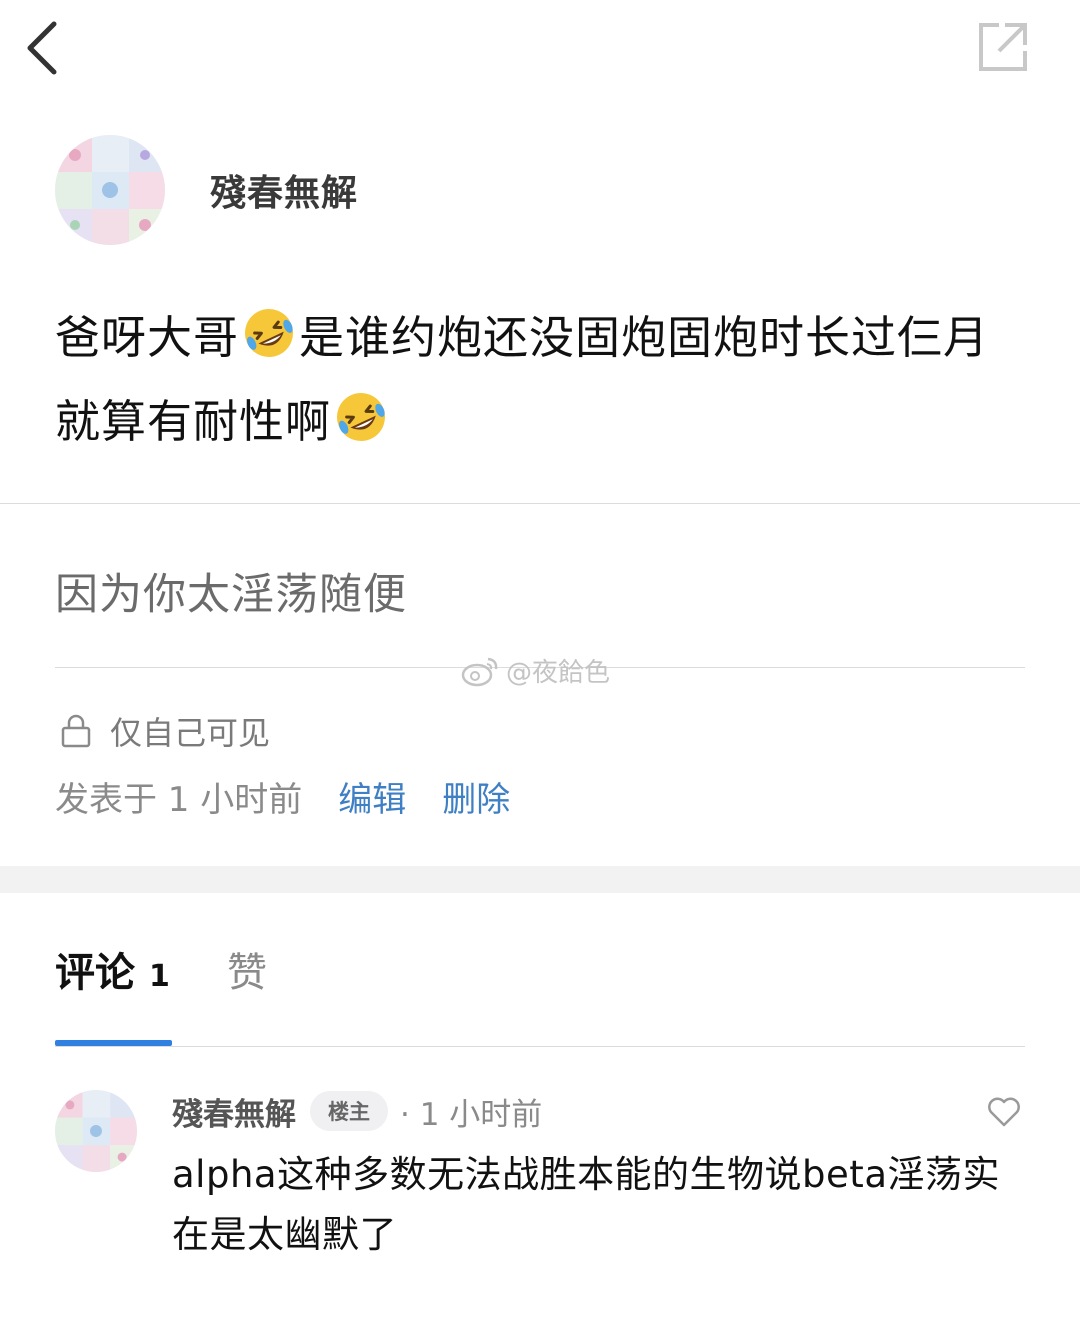 The image size is (1080, 1339). What do you see at coordinates (476, 796) in the screenshot?
I see `delete-button: 删除` at bounding box center [476, 796].